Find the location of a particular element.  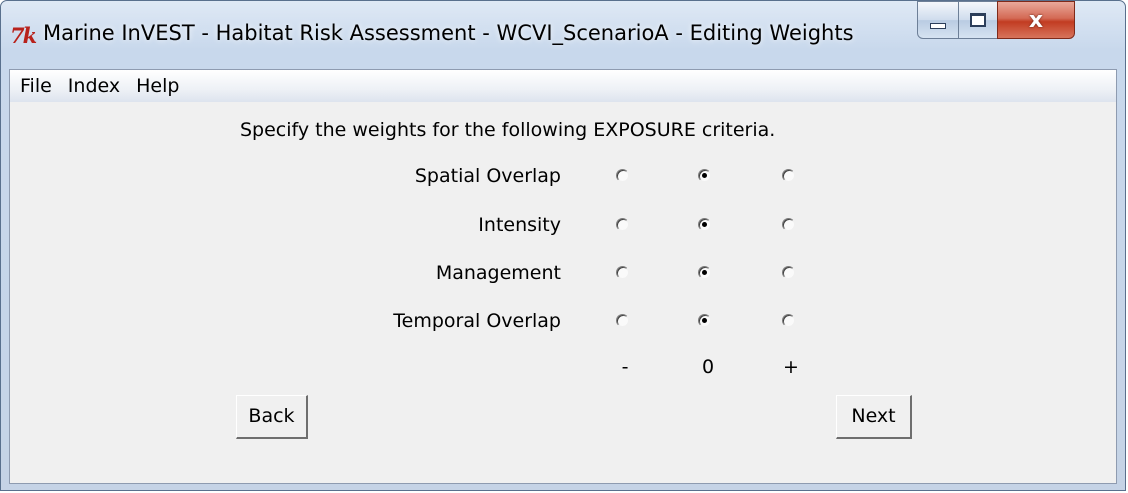

criterion-label-temporal-overlap: Temporal Overlap is located at coordinates (477, 321).